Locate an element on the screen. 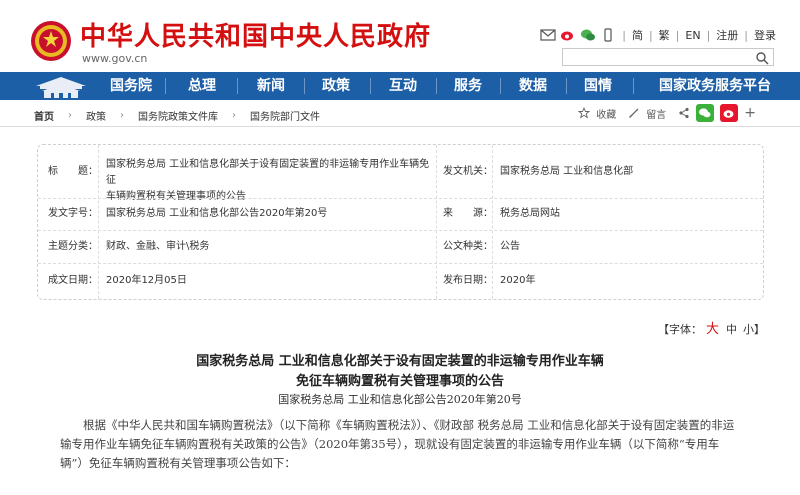 The height and width of the screenshot is (495, 800). category-value: 财政、金融、审计\税务 is located at coordinates (158, 246).